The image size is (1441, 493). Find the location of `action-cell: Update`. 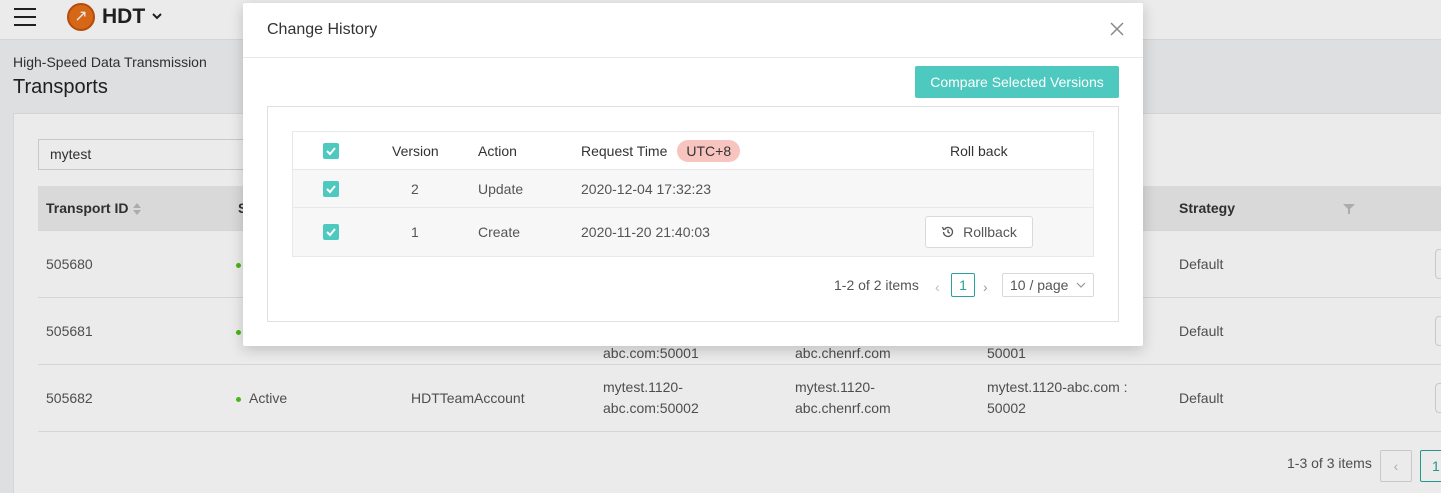

action-cell: Update is located at coordinates (501, 188).